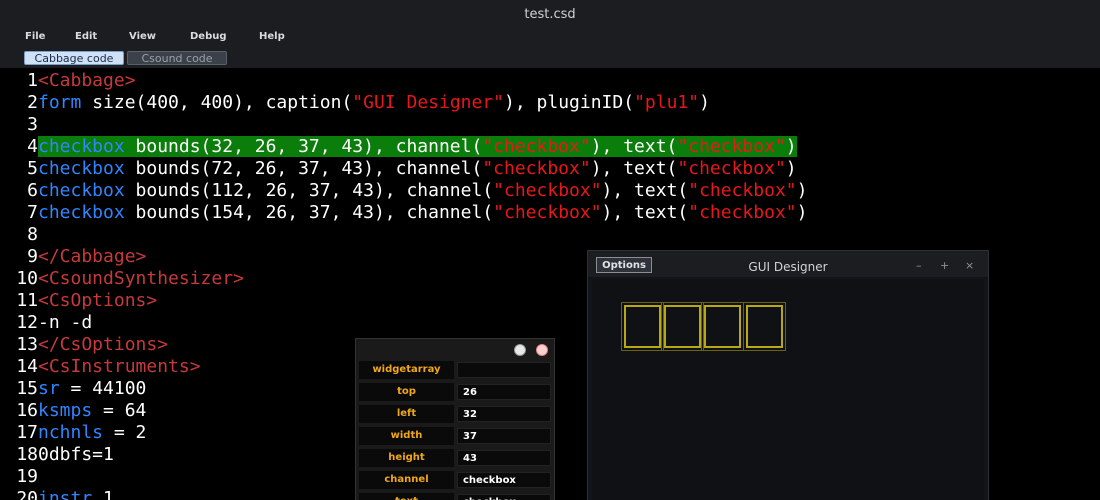 This screenshot has height=500, width=1100. What do you see at coordinates (406, 370) in the screenshot?
I see `property-label: widgetarray` at bounding box center [406, 370].